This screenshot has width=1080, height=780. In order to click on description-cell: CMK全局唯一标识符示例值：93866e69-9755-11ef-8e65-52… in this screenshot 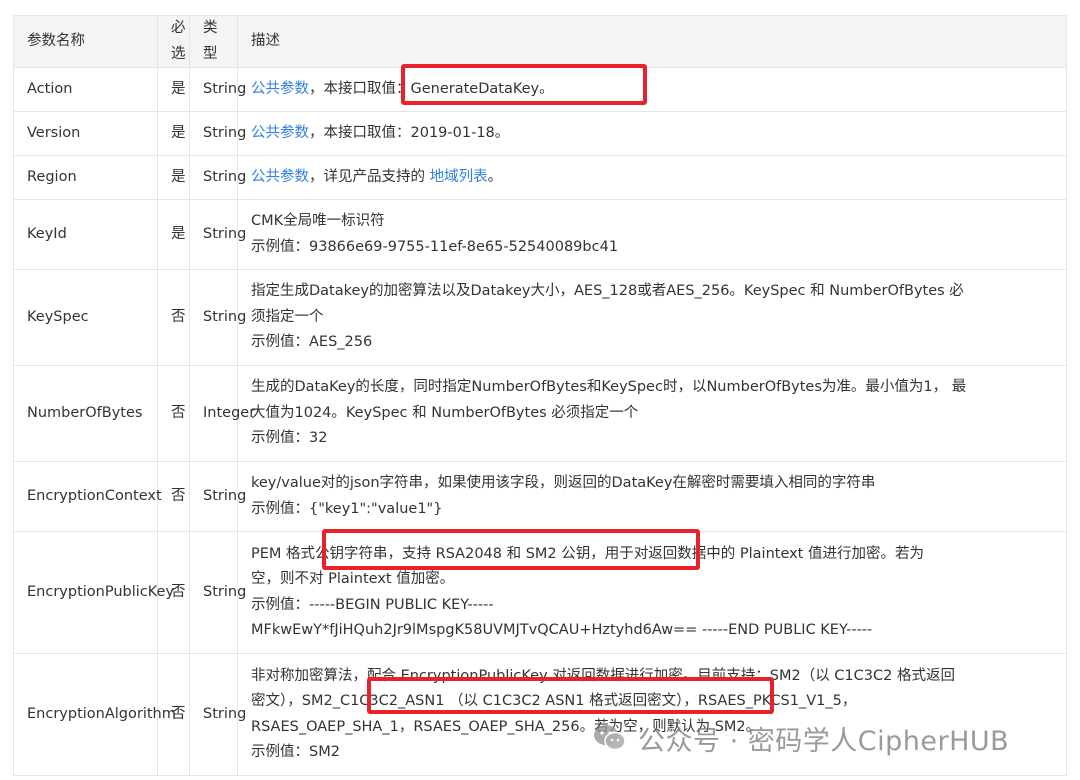, I will do `click(652, 234)`.